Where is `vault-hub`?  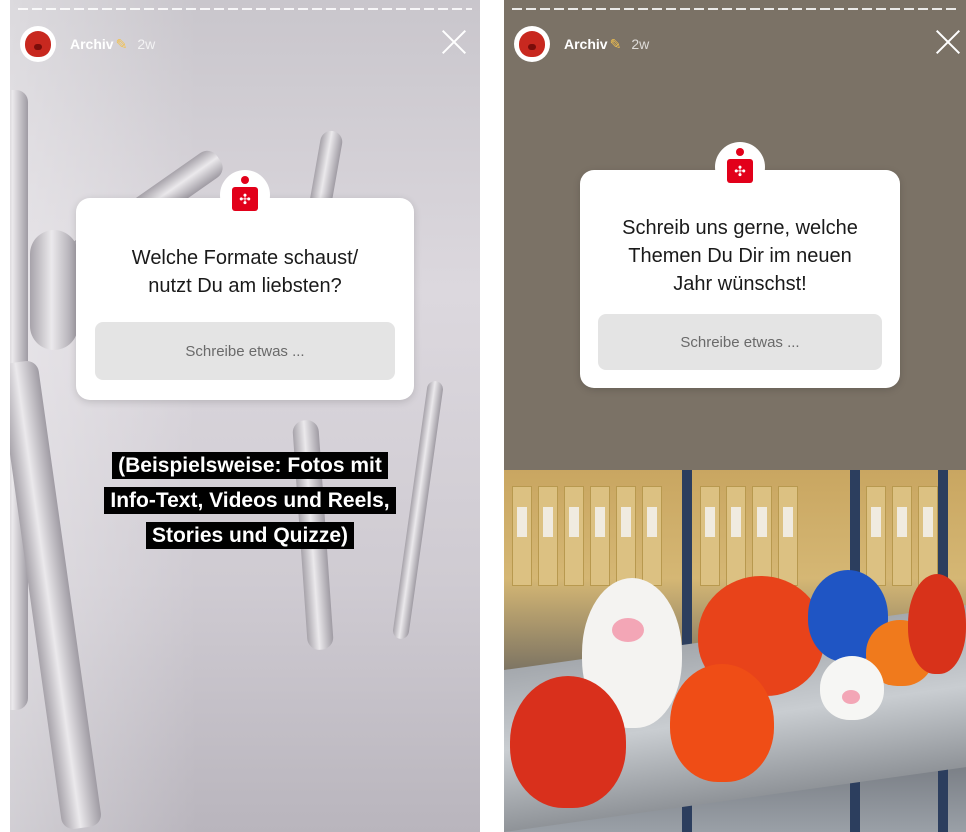 vault-hub is located at coordinates (54, 290).